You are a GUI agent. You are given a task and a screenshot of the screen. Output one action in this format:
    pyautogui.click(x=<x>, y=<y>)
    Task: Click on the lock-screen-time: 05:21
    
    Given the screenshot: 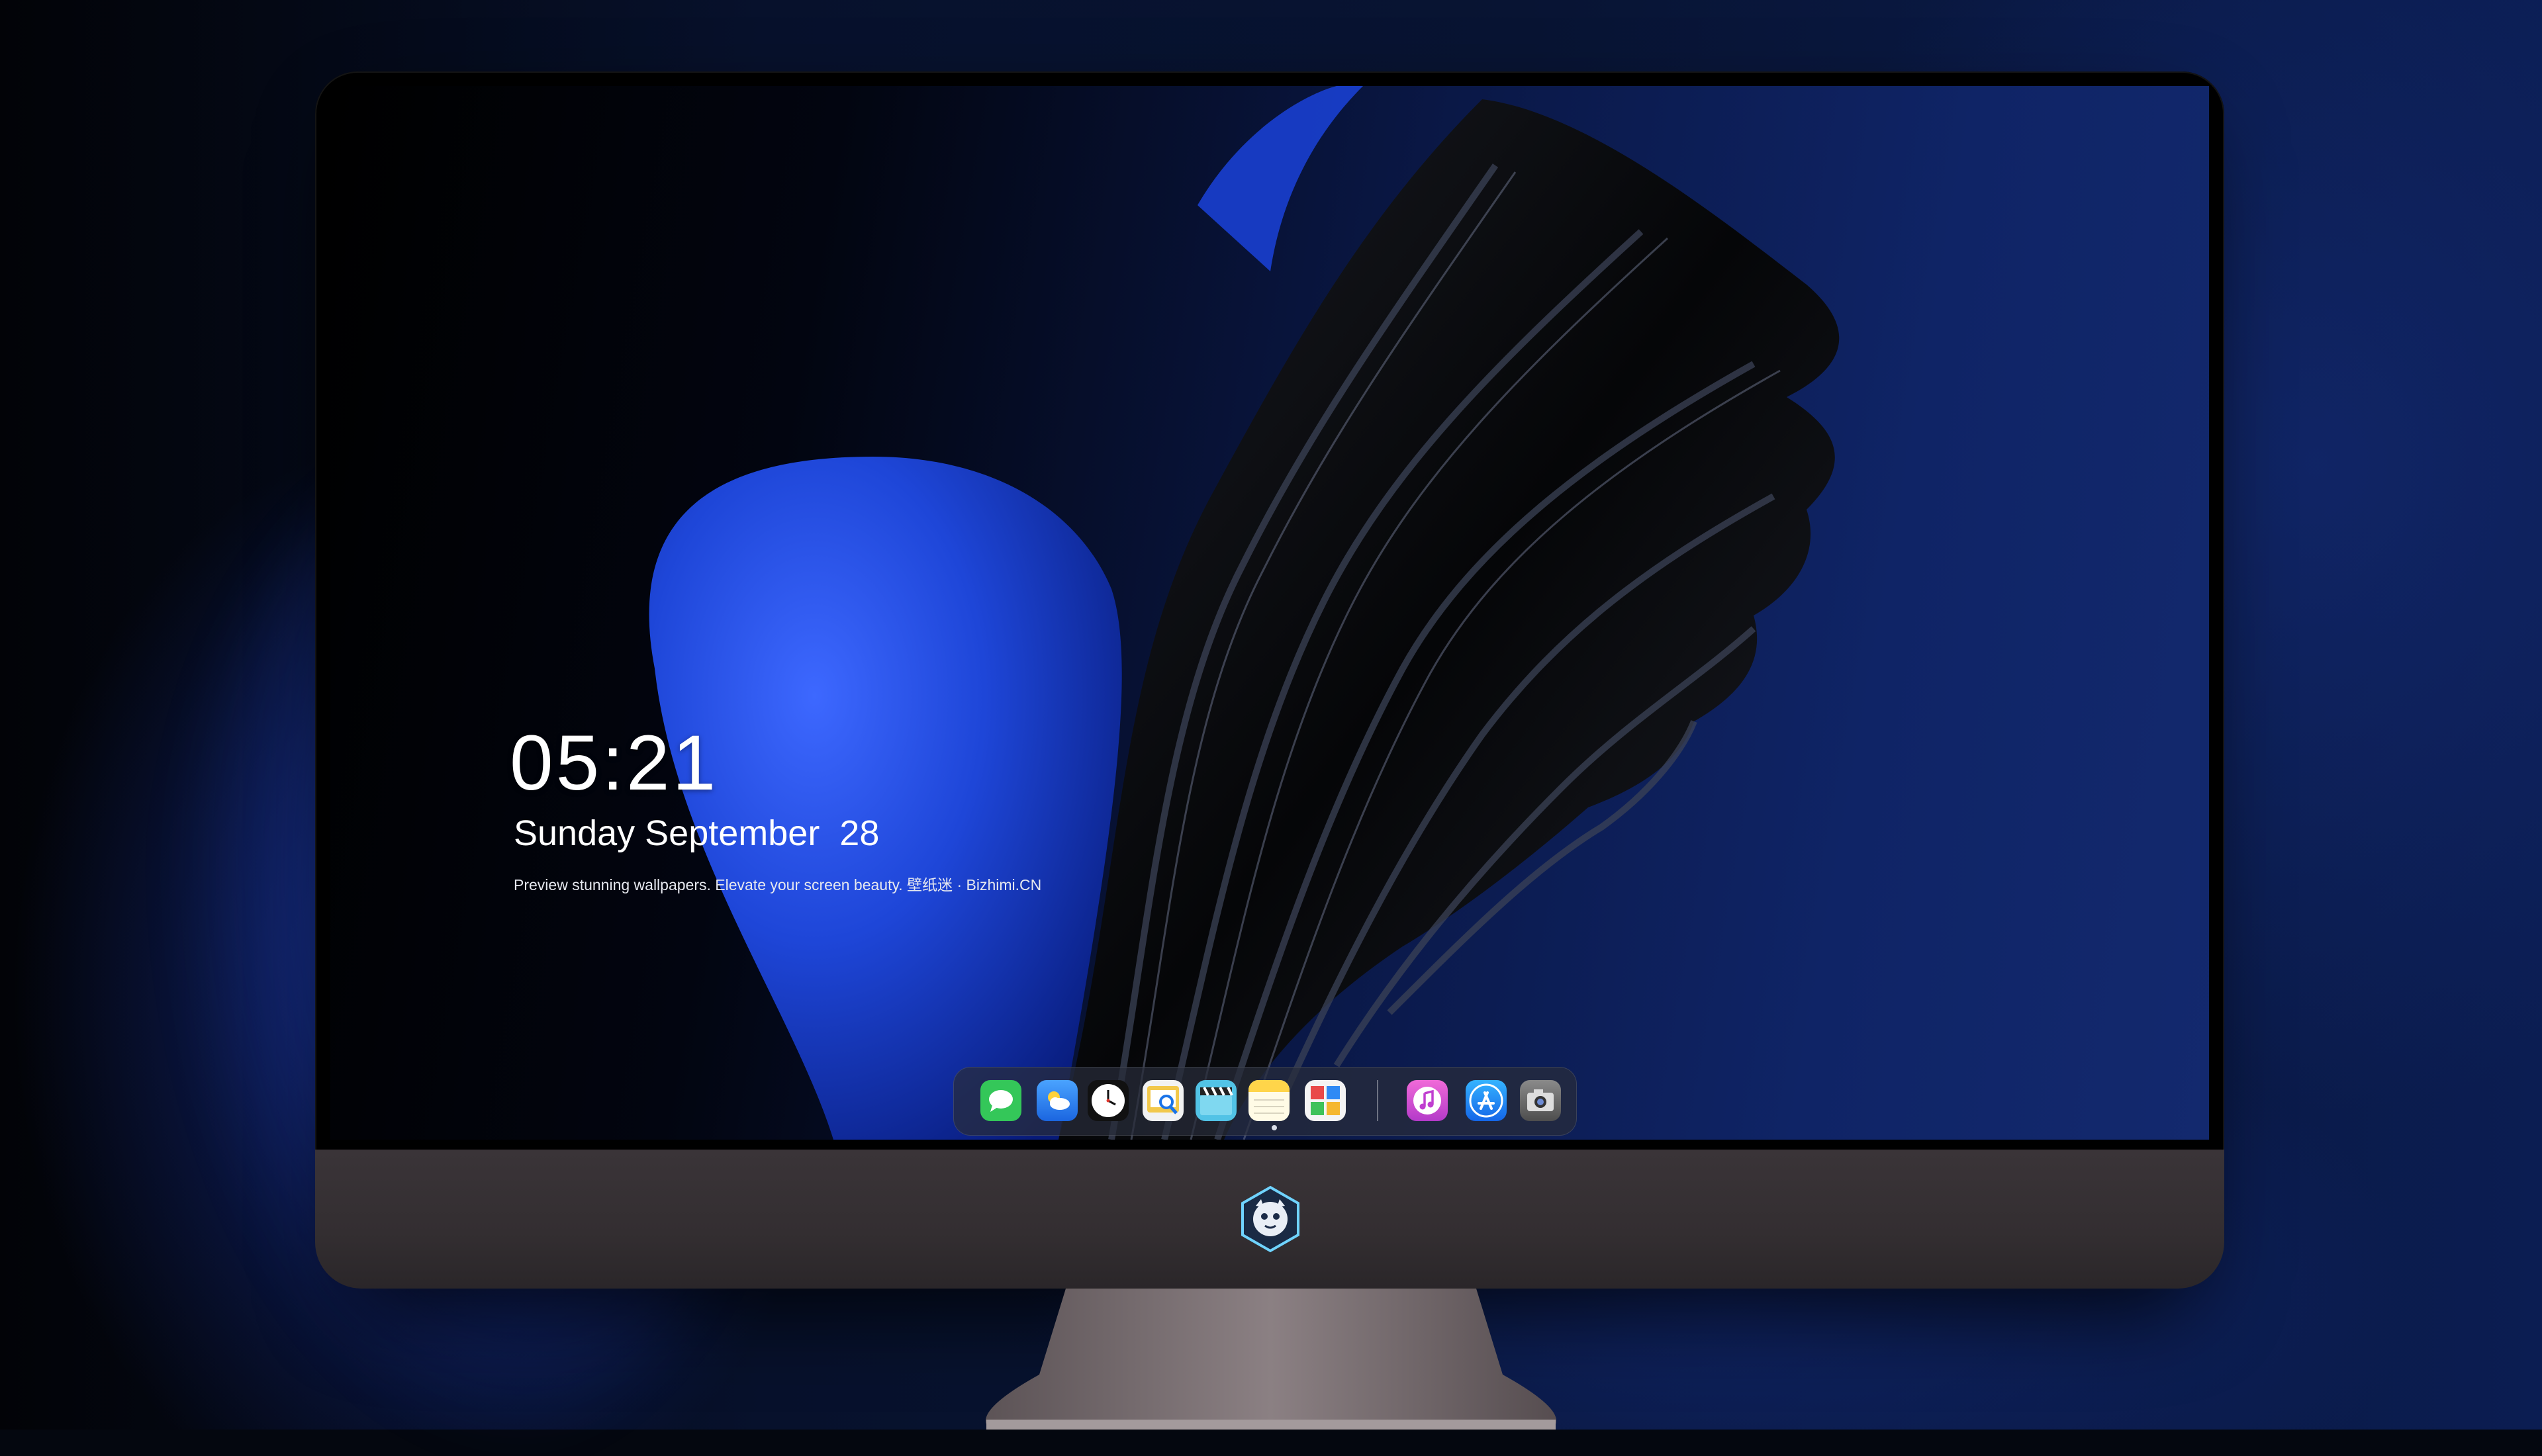 What is the action you would take?
    pyautogui.click(x=615, y=763)
    